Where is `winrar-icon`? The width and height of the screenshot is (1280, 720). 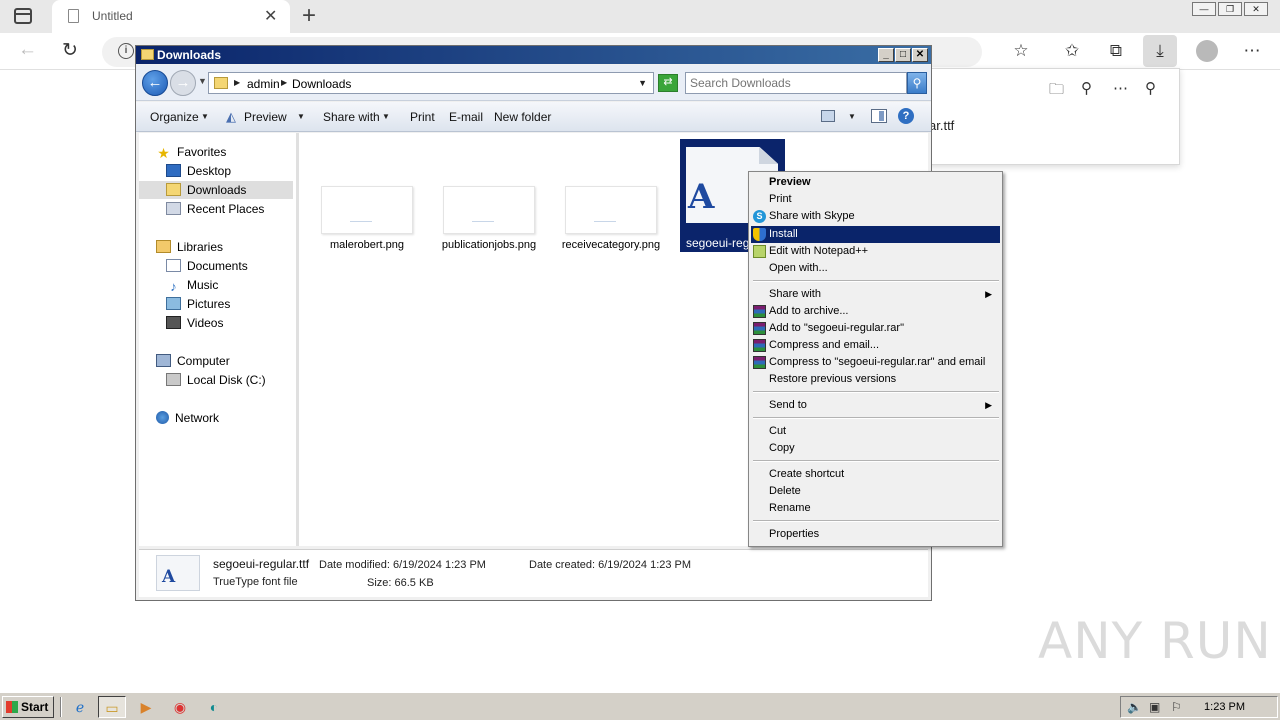 winrar-icon is located at coordinates (759, 362).